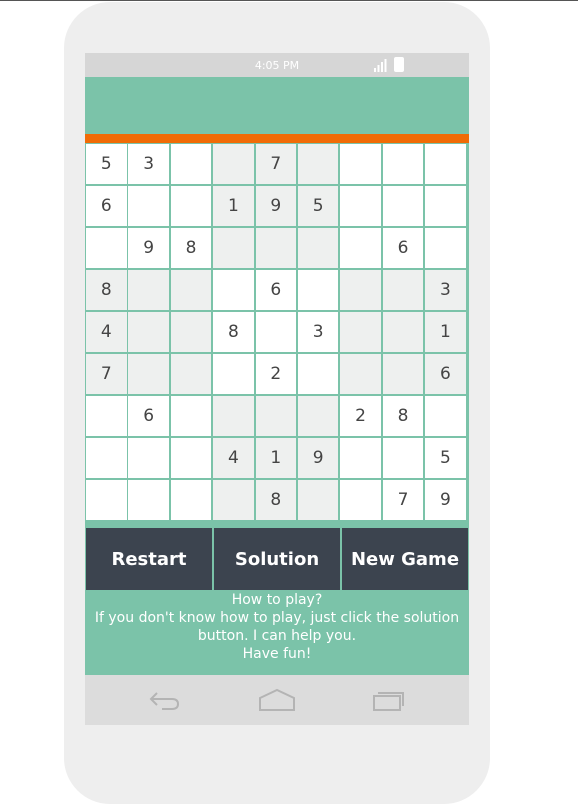  What do you see at coordinates (277, 65) in the screenshot?
I see `status-time: 4:05 PM` at bounding box center [277, 65].